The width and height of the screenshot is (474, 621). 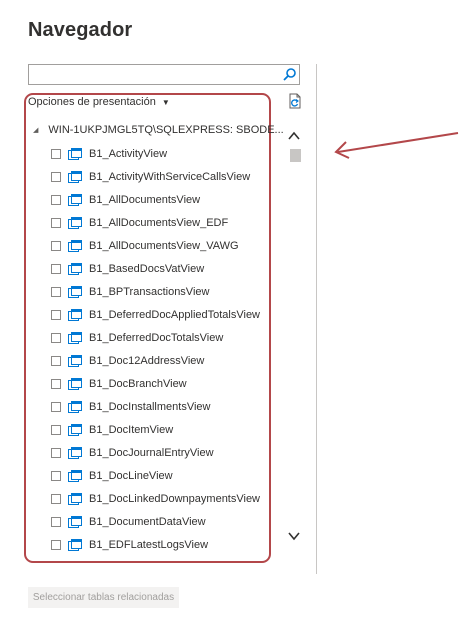 I want to click on tree-item: B1_DeferredDocTotalsView, so click(x=167, y=337).